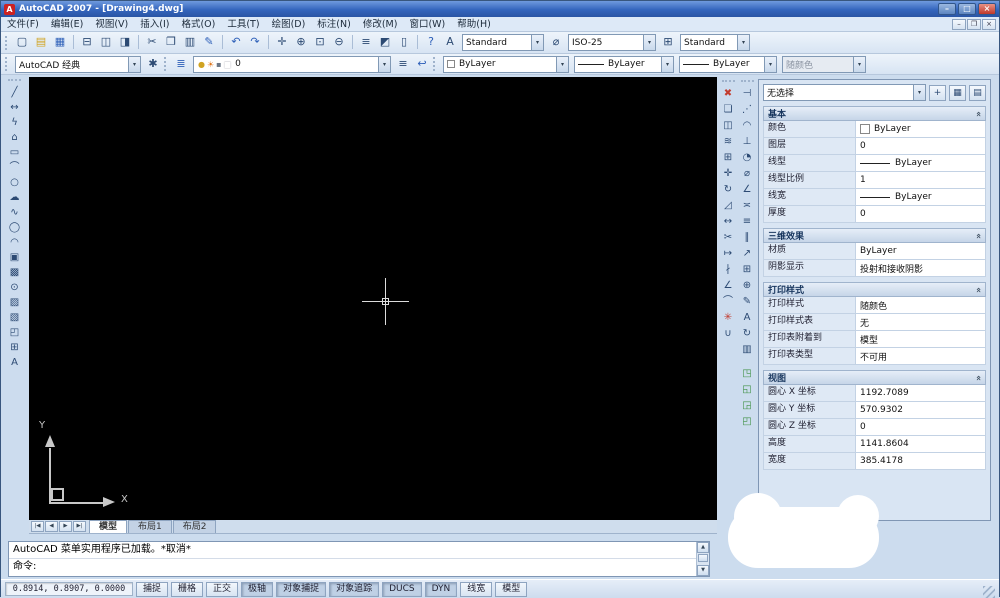 This screenshot has height=598, width=1000. What do you see at coordinates (874, 377) in the screenshot?
I see `section-header: 视图 «` at bounding box center [874, 377].